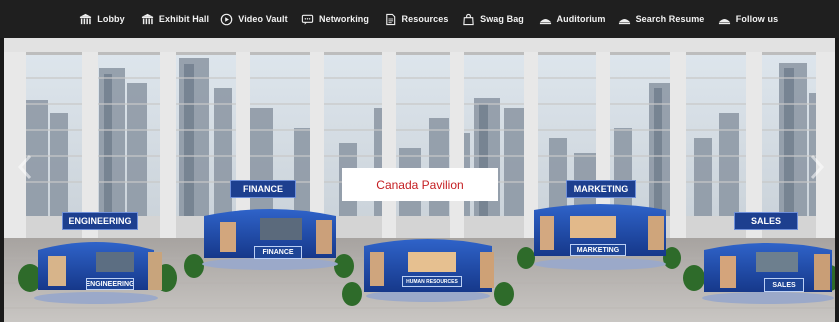  Describe the element at coordinates (100, 221) in the screenshot. I see `sign-engineering: ENGINEERING` at that location.